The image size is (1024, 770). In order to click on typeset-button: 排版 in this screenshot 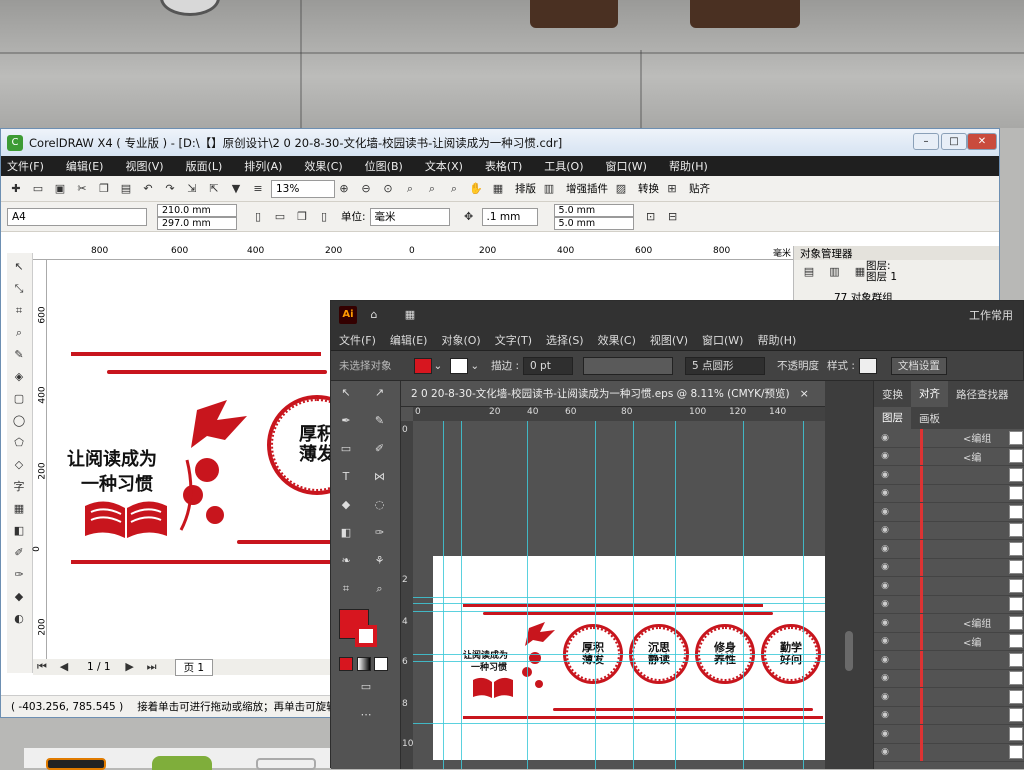, I will do `click(525, 188)`.